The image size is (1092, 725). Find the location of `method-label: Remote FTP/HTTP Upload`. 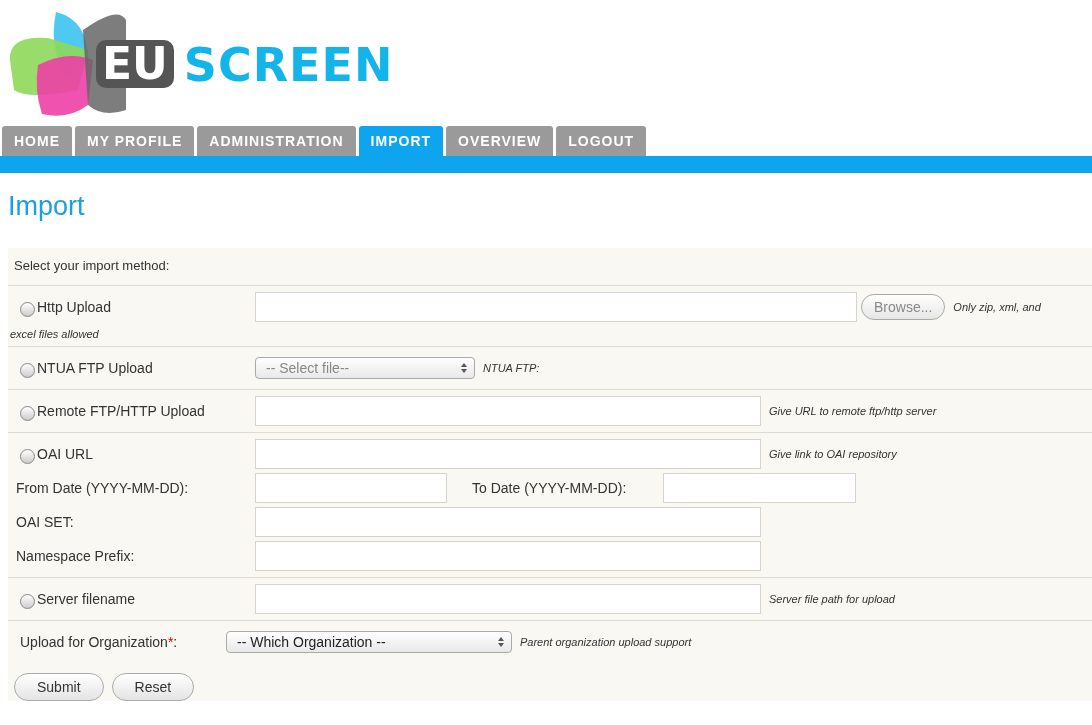

method-label: Remote FTP/HTTP Upload is located at coordinates (121, 411).